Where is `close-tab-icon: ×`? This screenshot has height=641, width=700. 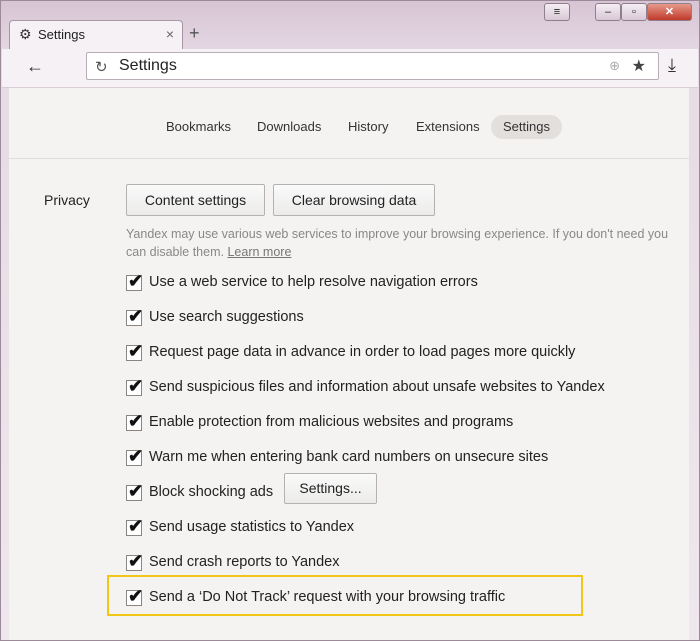 close-tab-icon: × is located at coordinates (170, 34).